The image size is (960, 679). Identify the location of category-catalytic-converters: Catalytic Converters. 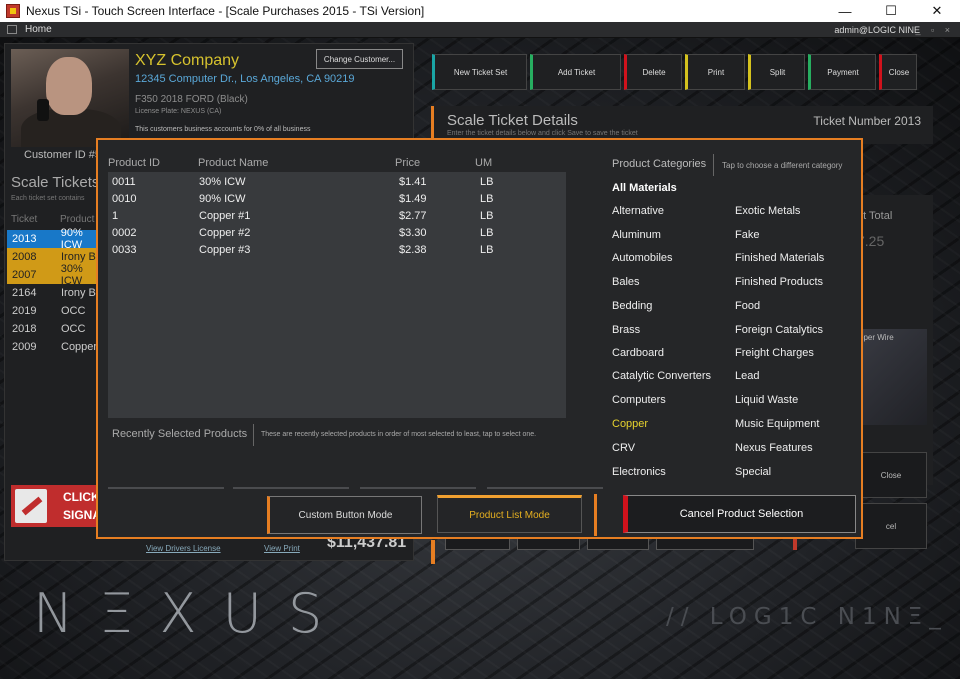
(661, 376).